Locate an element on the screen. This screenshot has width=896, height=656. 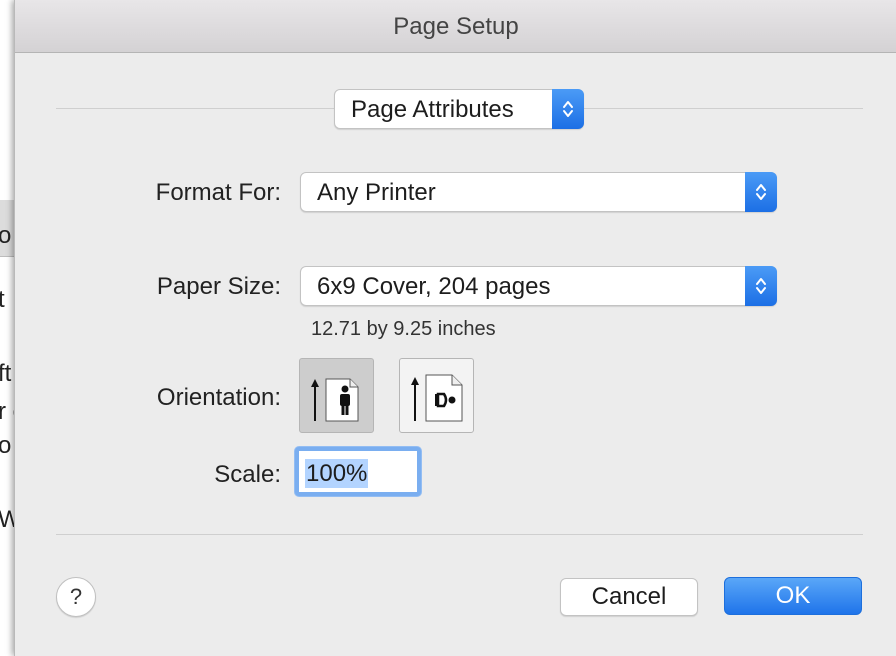
background-text: t is located at coordinates (2, 299).